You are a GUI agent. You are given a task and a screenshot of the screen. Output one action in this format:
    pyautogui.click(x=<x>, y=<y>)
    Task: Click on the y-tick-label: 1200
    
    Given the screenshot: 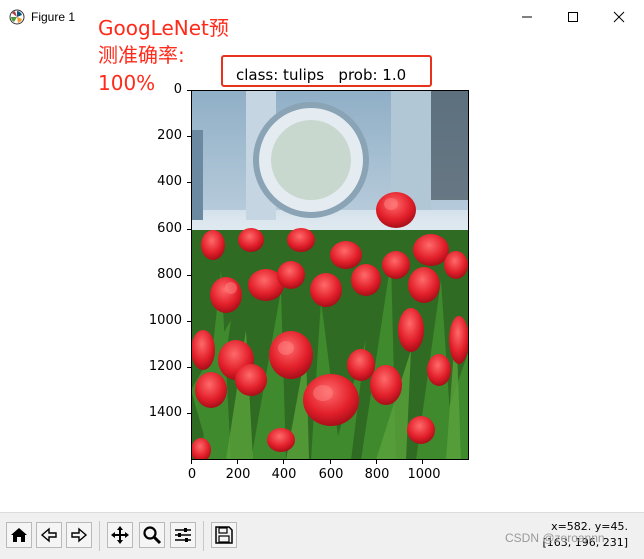 What is the action you would take?
    pyautogui.click(x=165, y=366)
    